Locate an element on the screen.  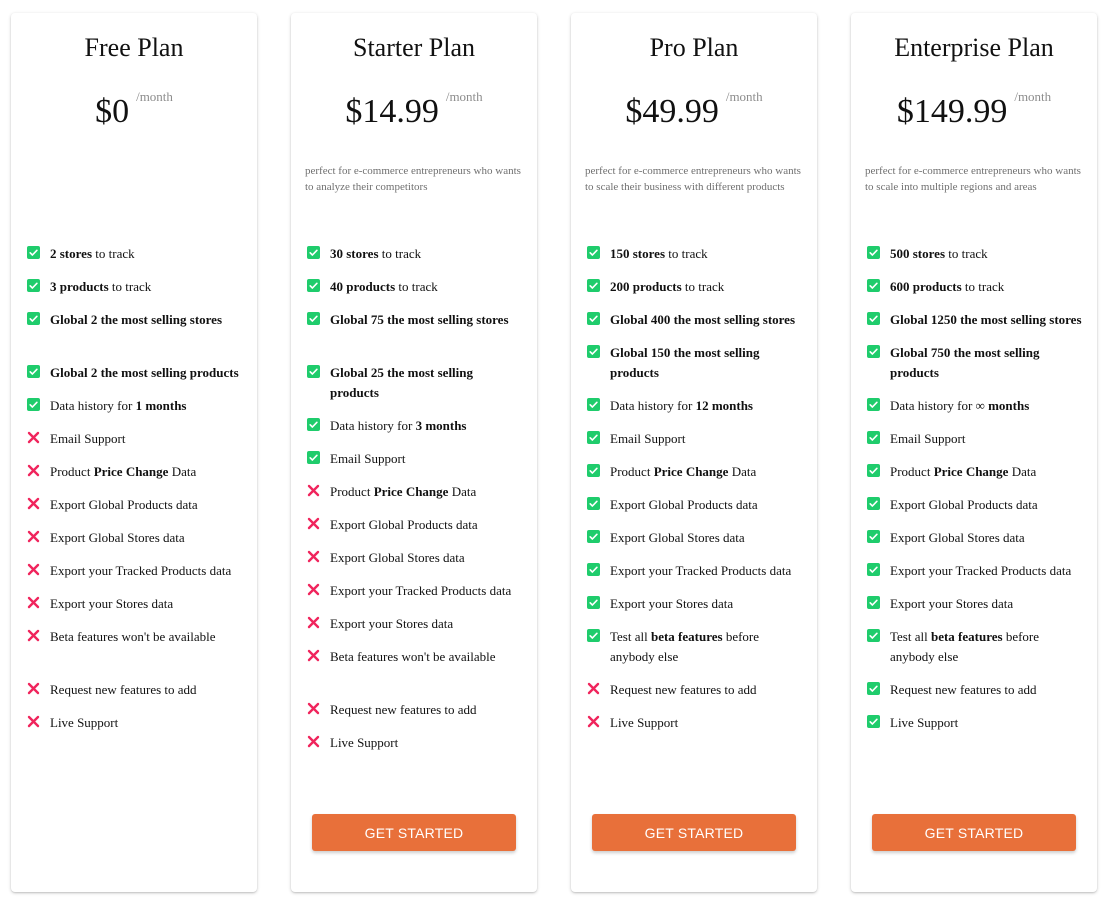
feature-item: Data history for ∞ months is located at coordinates (976, 406).